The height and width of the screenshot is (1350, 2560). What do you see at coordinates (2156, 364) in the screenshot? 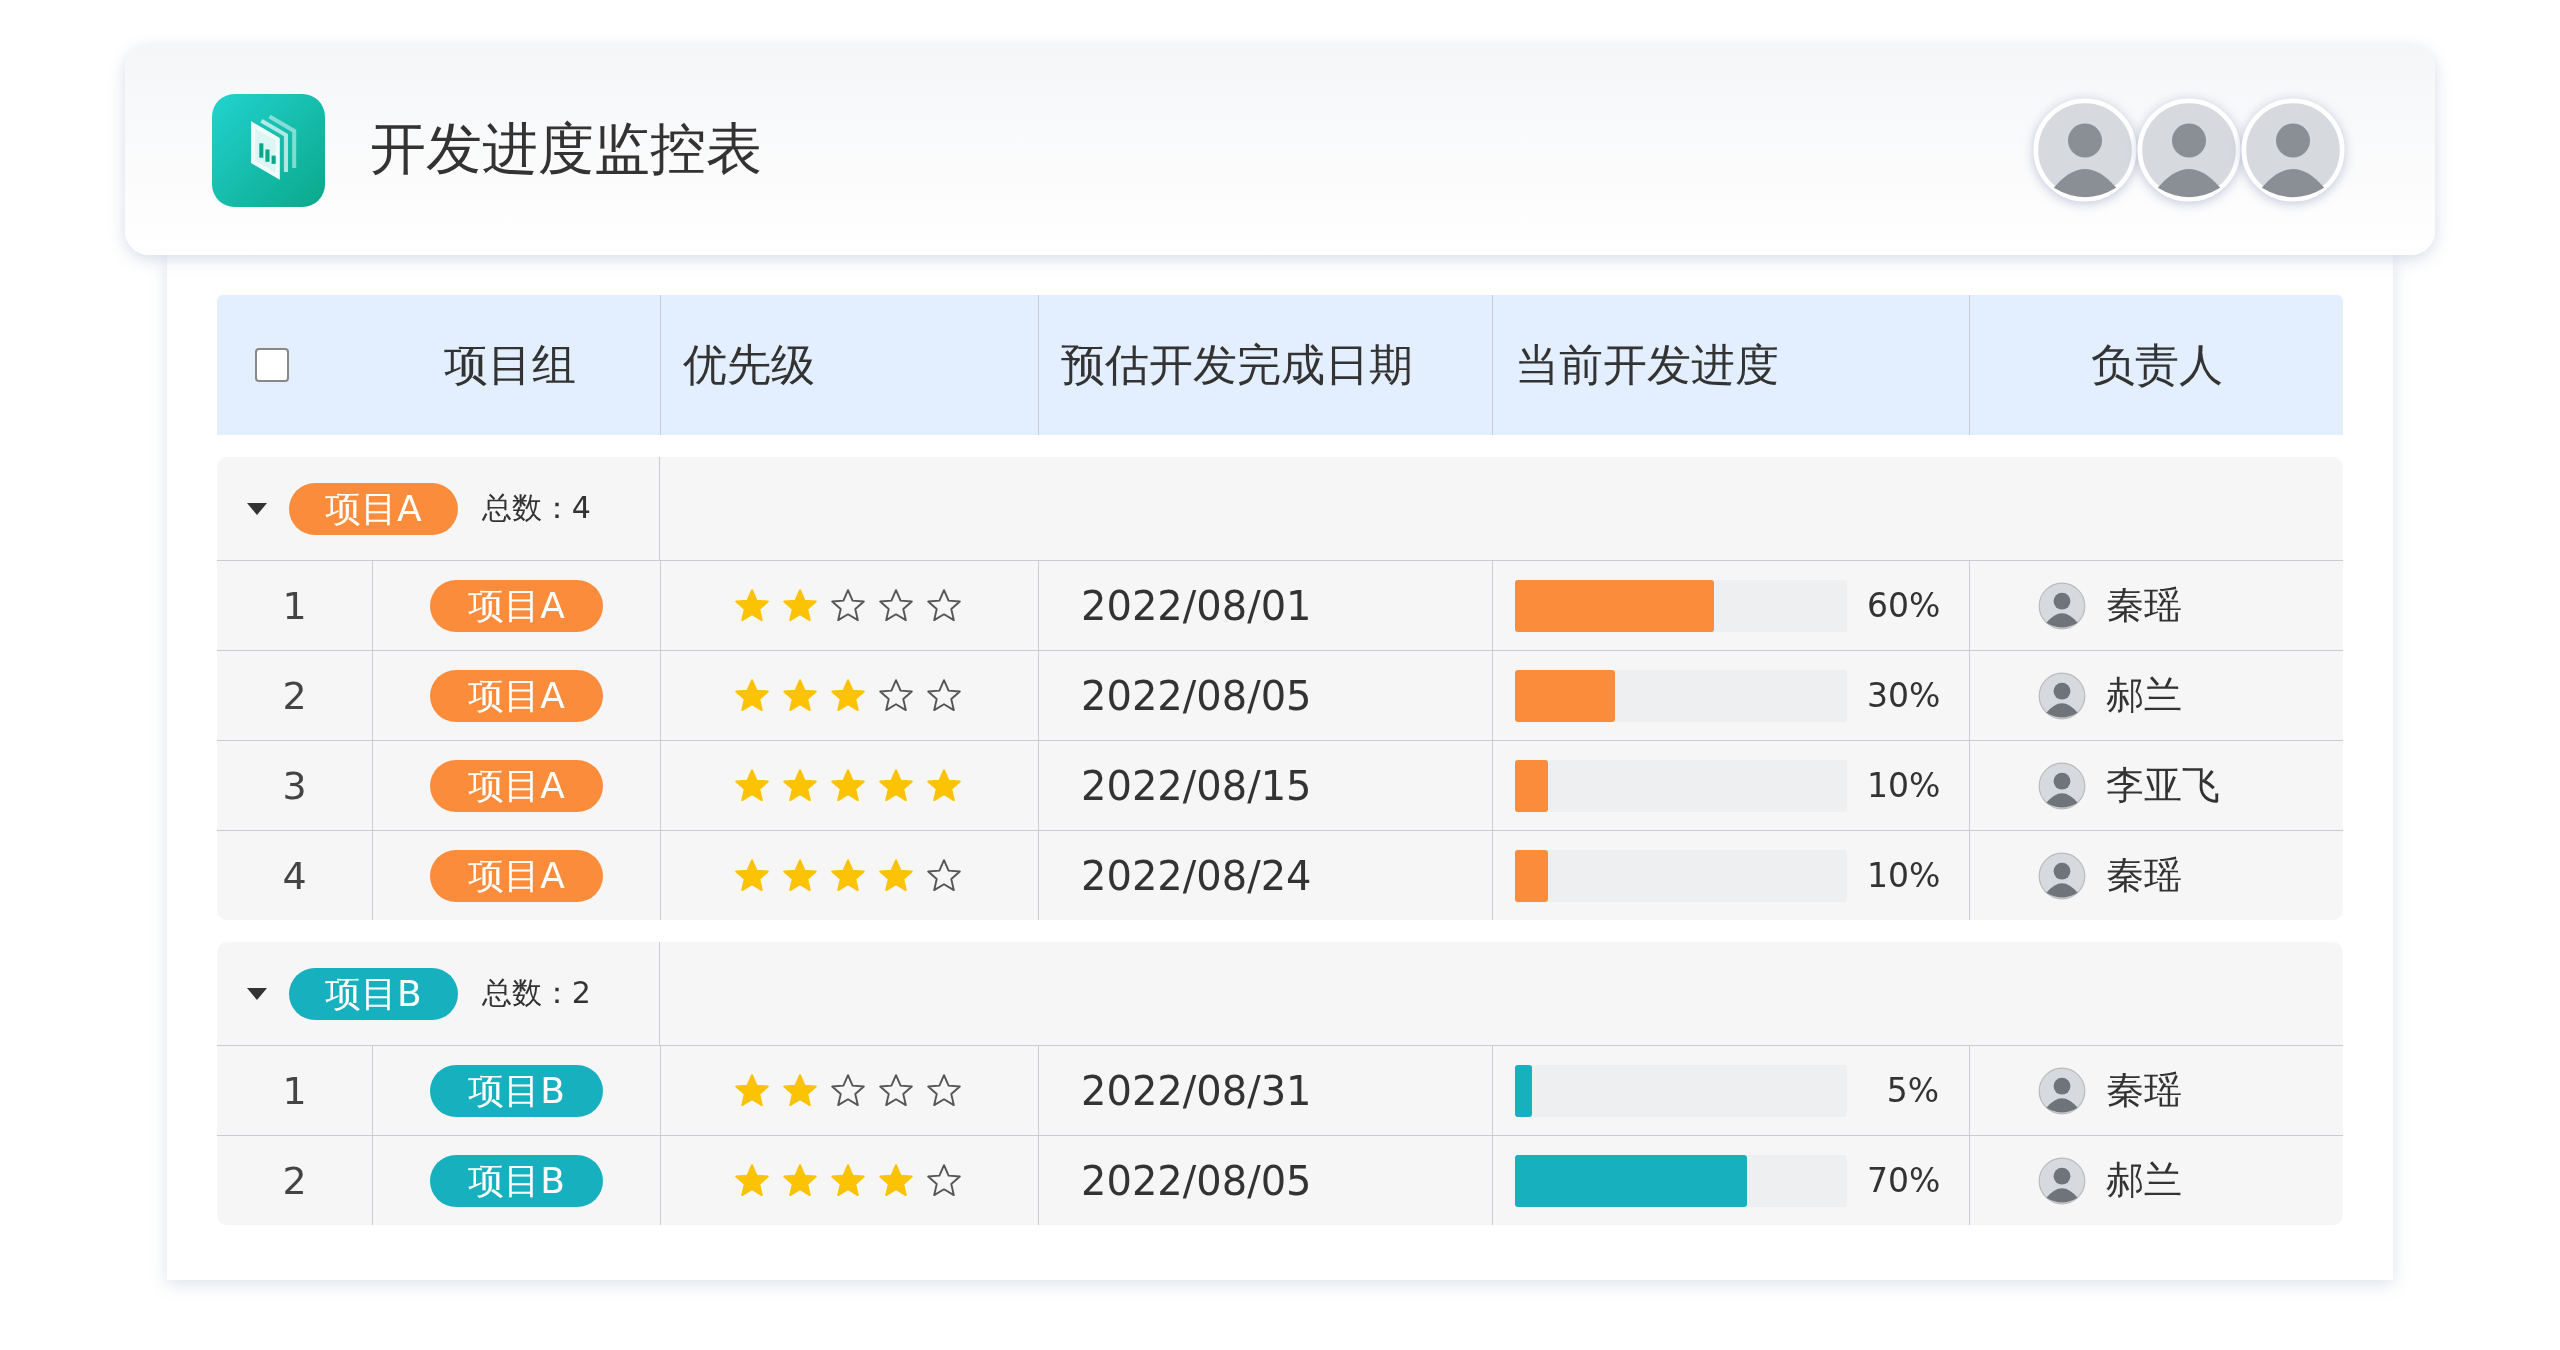
I see `column-header: 负责人` at bounding box center [2156, 364].